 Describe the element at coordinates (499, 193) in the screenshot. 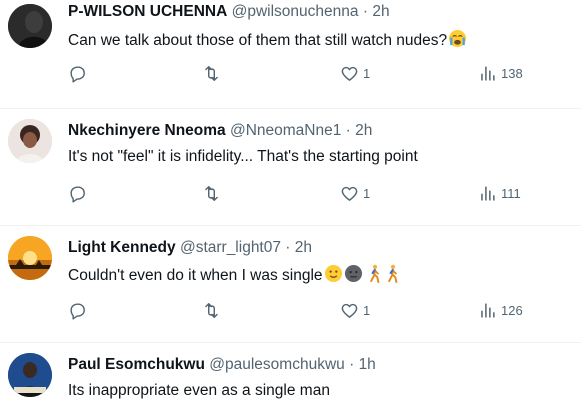

I see `views-button: 111` at that location.